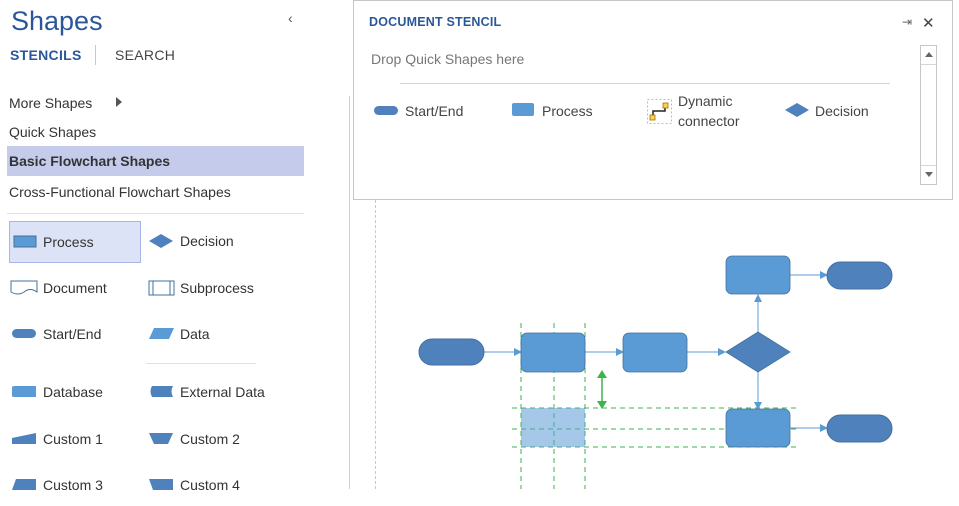  I want to click on shape-decision: Decision, so click(216, 242).